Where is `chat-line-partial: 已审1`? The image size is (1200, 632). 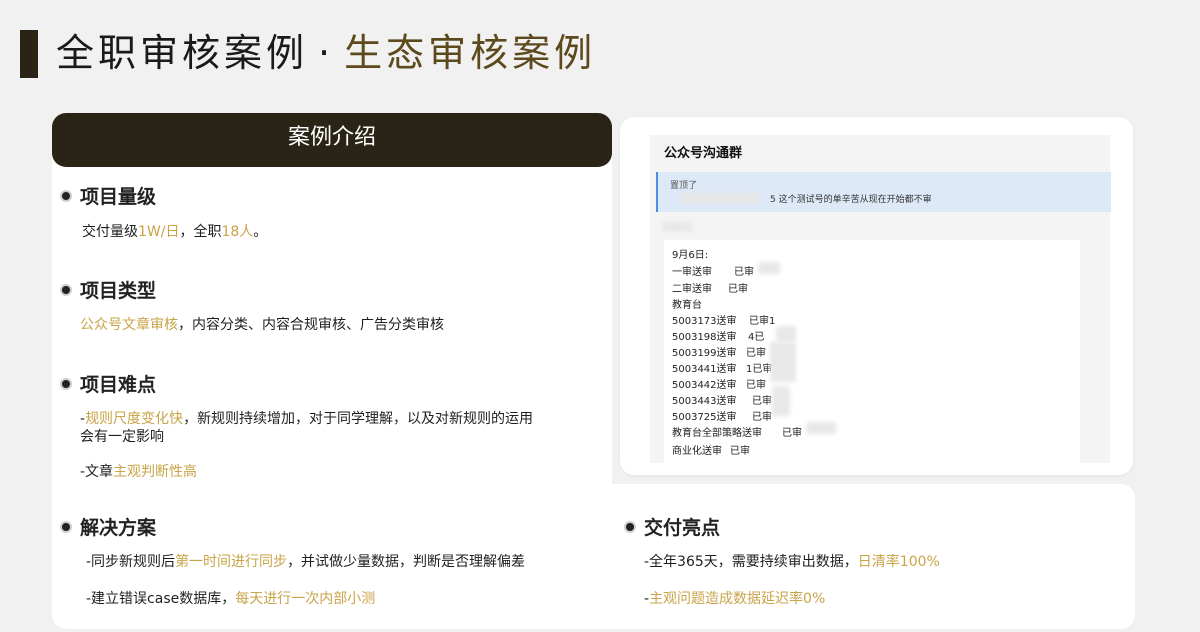 chat-line-partial: 已审1 is located at coordinates (762, 321).